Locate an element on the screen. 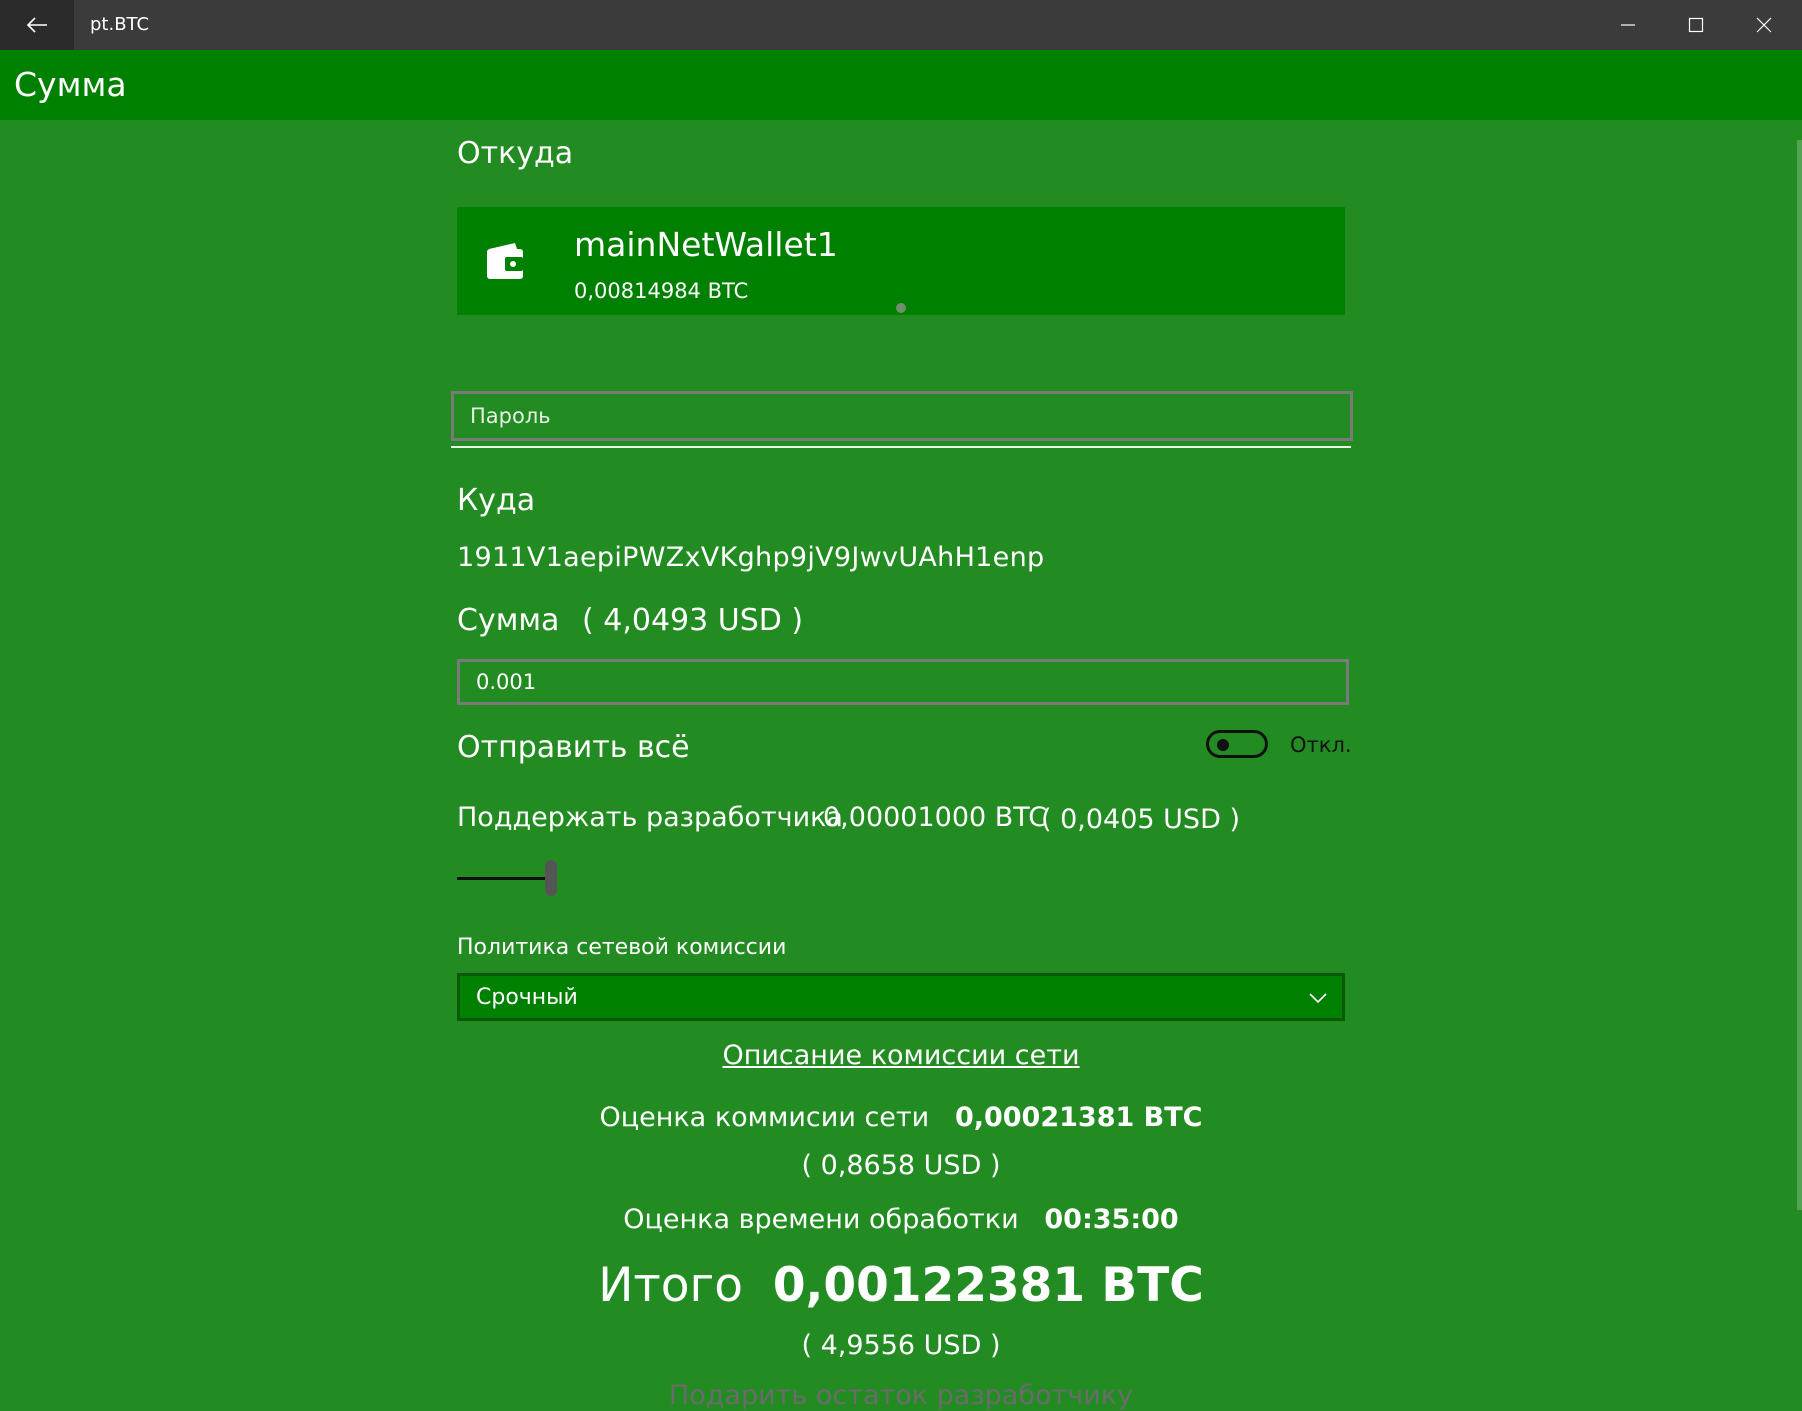  page-title: Сумма is located at coordinates (70, 84).